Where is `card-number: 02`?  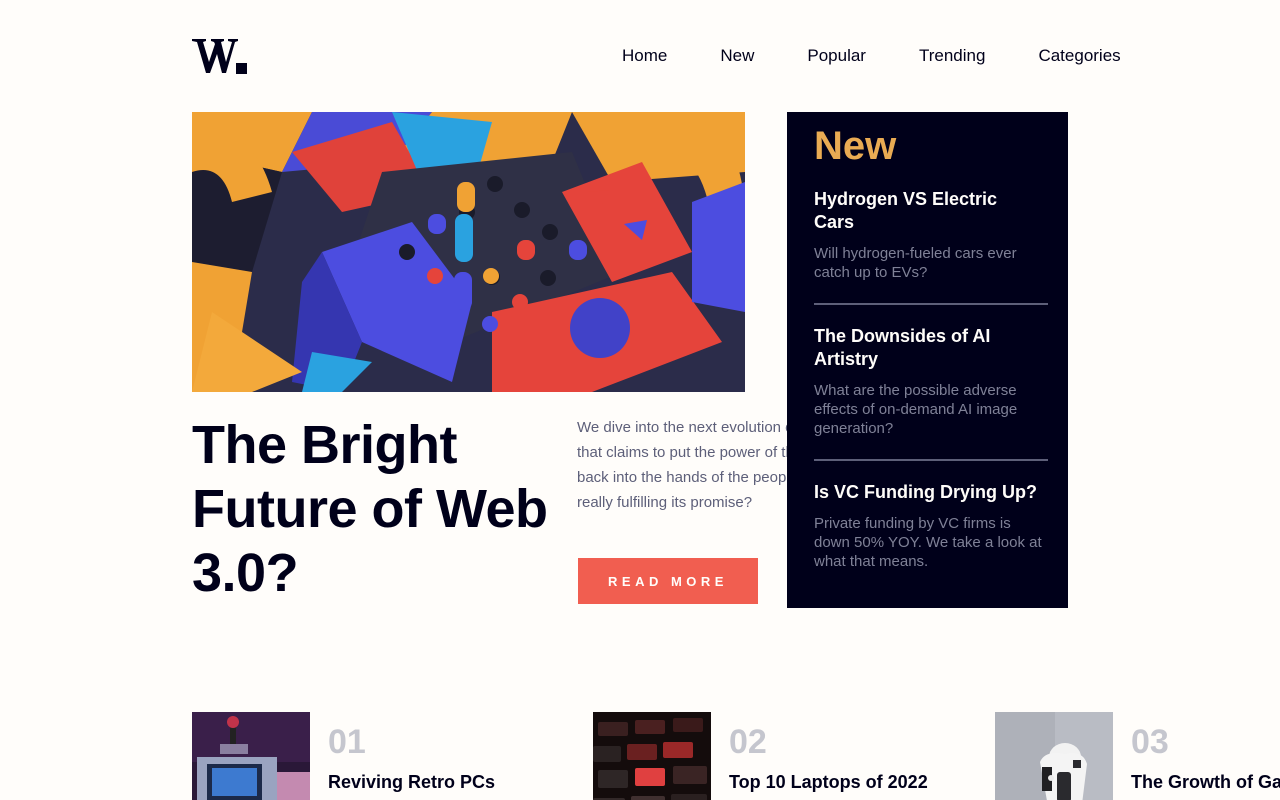
card-number: 02 is located at coordinates (748, 742).